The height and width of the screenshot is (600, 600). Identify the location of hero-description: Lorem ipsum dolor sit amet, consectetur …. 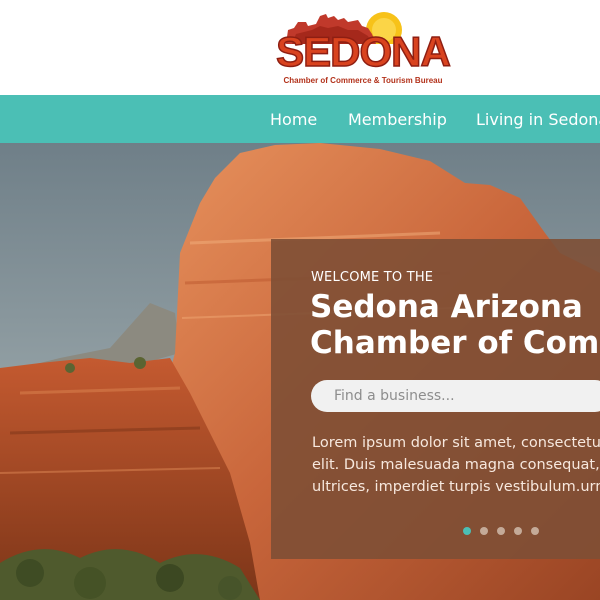
(456, 465).